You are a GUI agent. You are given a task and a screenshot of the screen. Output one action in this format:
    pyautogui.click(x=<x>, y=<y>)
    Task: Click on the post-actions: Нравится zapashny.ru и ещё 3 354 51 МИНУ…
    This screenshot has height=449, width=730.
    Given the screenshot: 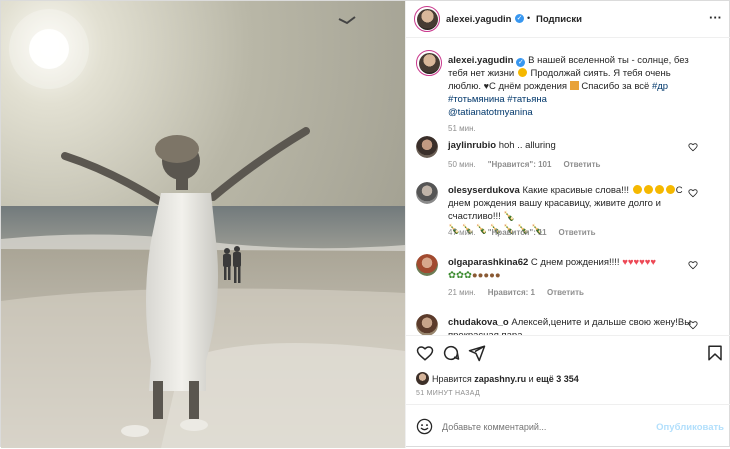 What is the action you would take?
    pyautogui.click(x=568, y=391)
    